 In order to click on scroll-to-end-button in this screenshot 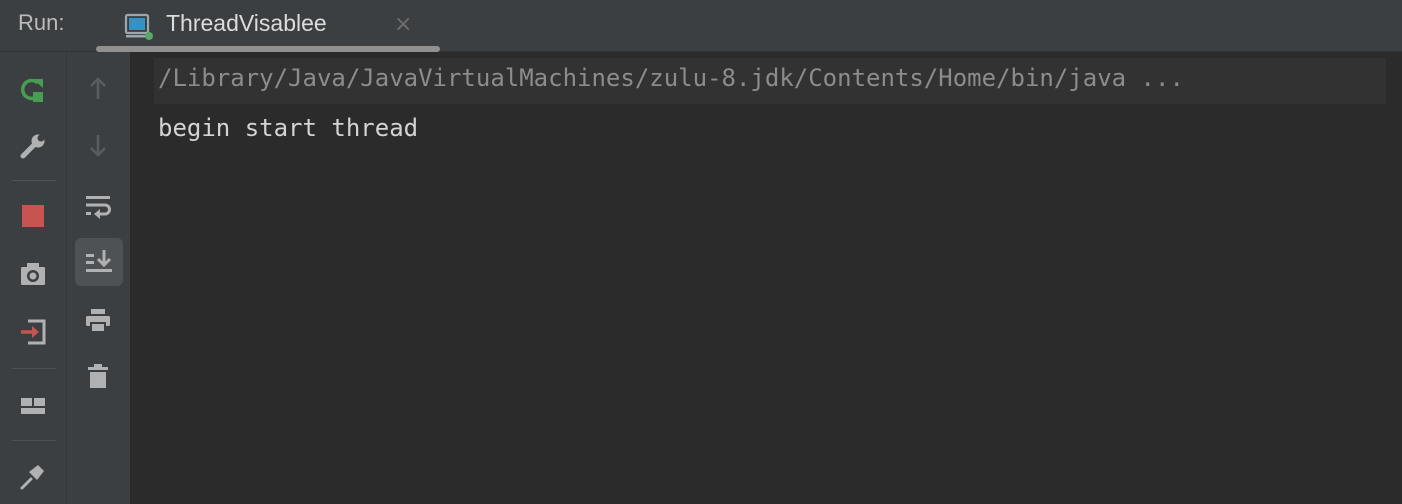, I will do `click(99, 262)`.